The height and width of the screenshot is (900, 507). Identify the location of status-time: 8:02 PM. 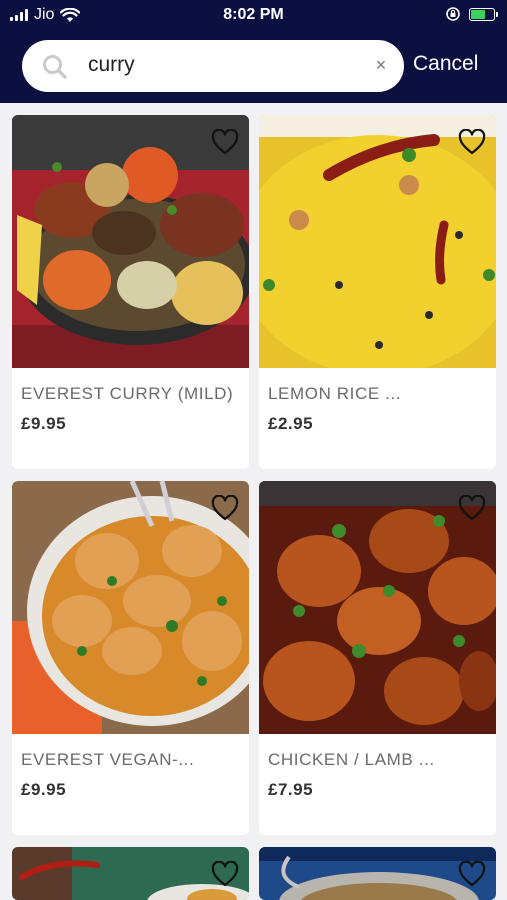
(253, 14).